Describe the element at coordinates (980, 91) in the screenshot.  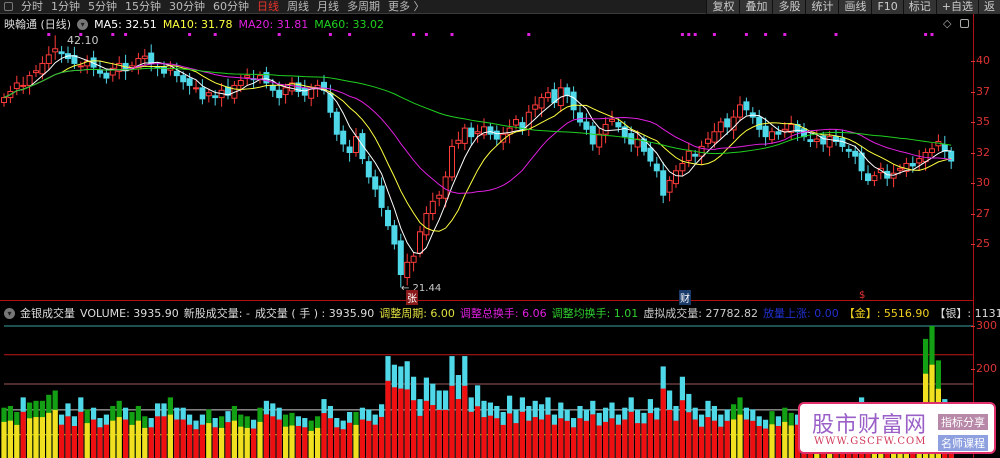
I see `price-tick: 37` at that location.